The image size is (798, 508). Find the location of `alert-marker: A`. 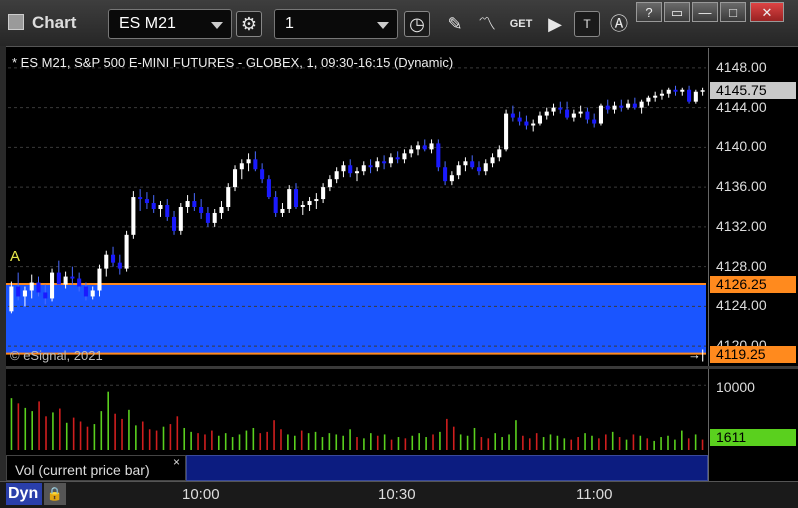

alert-marker: A is located at coordinates (15, 256).